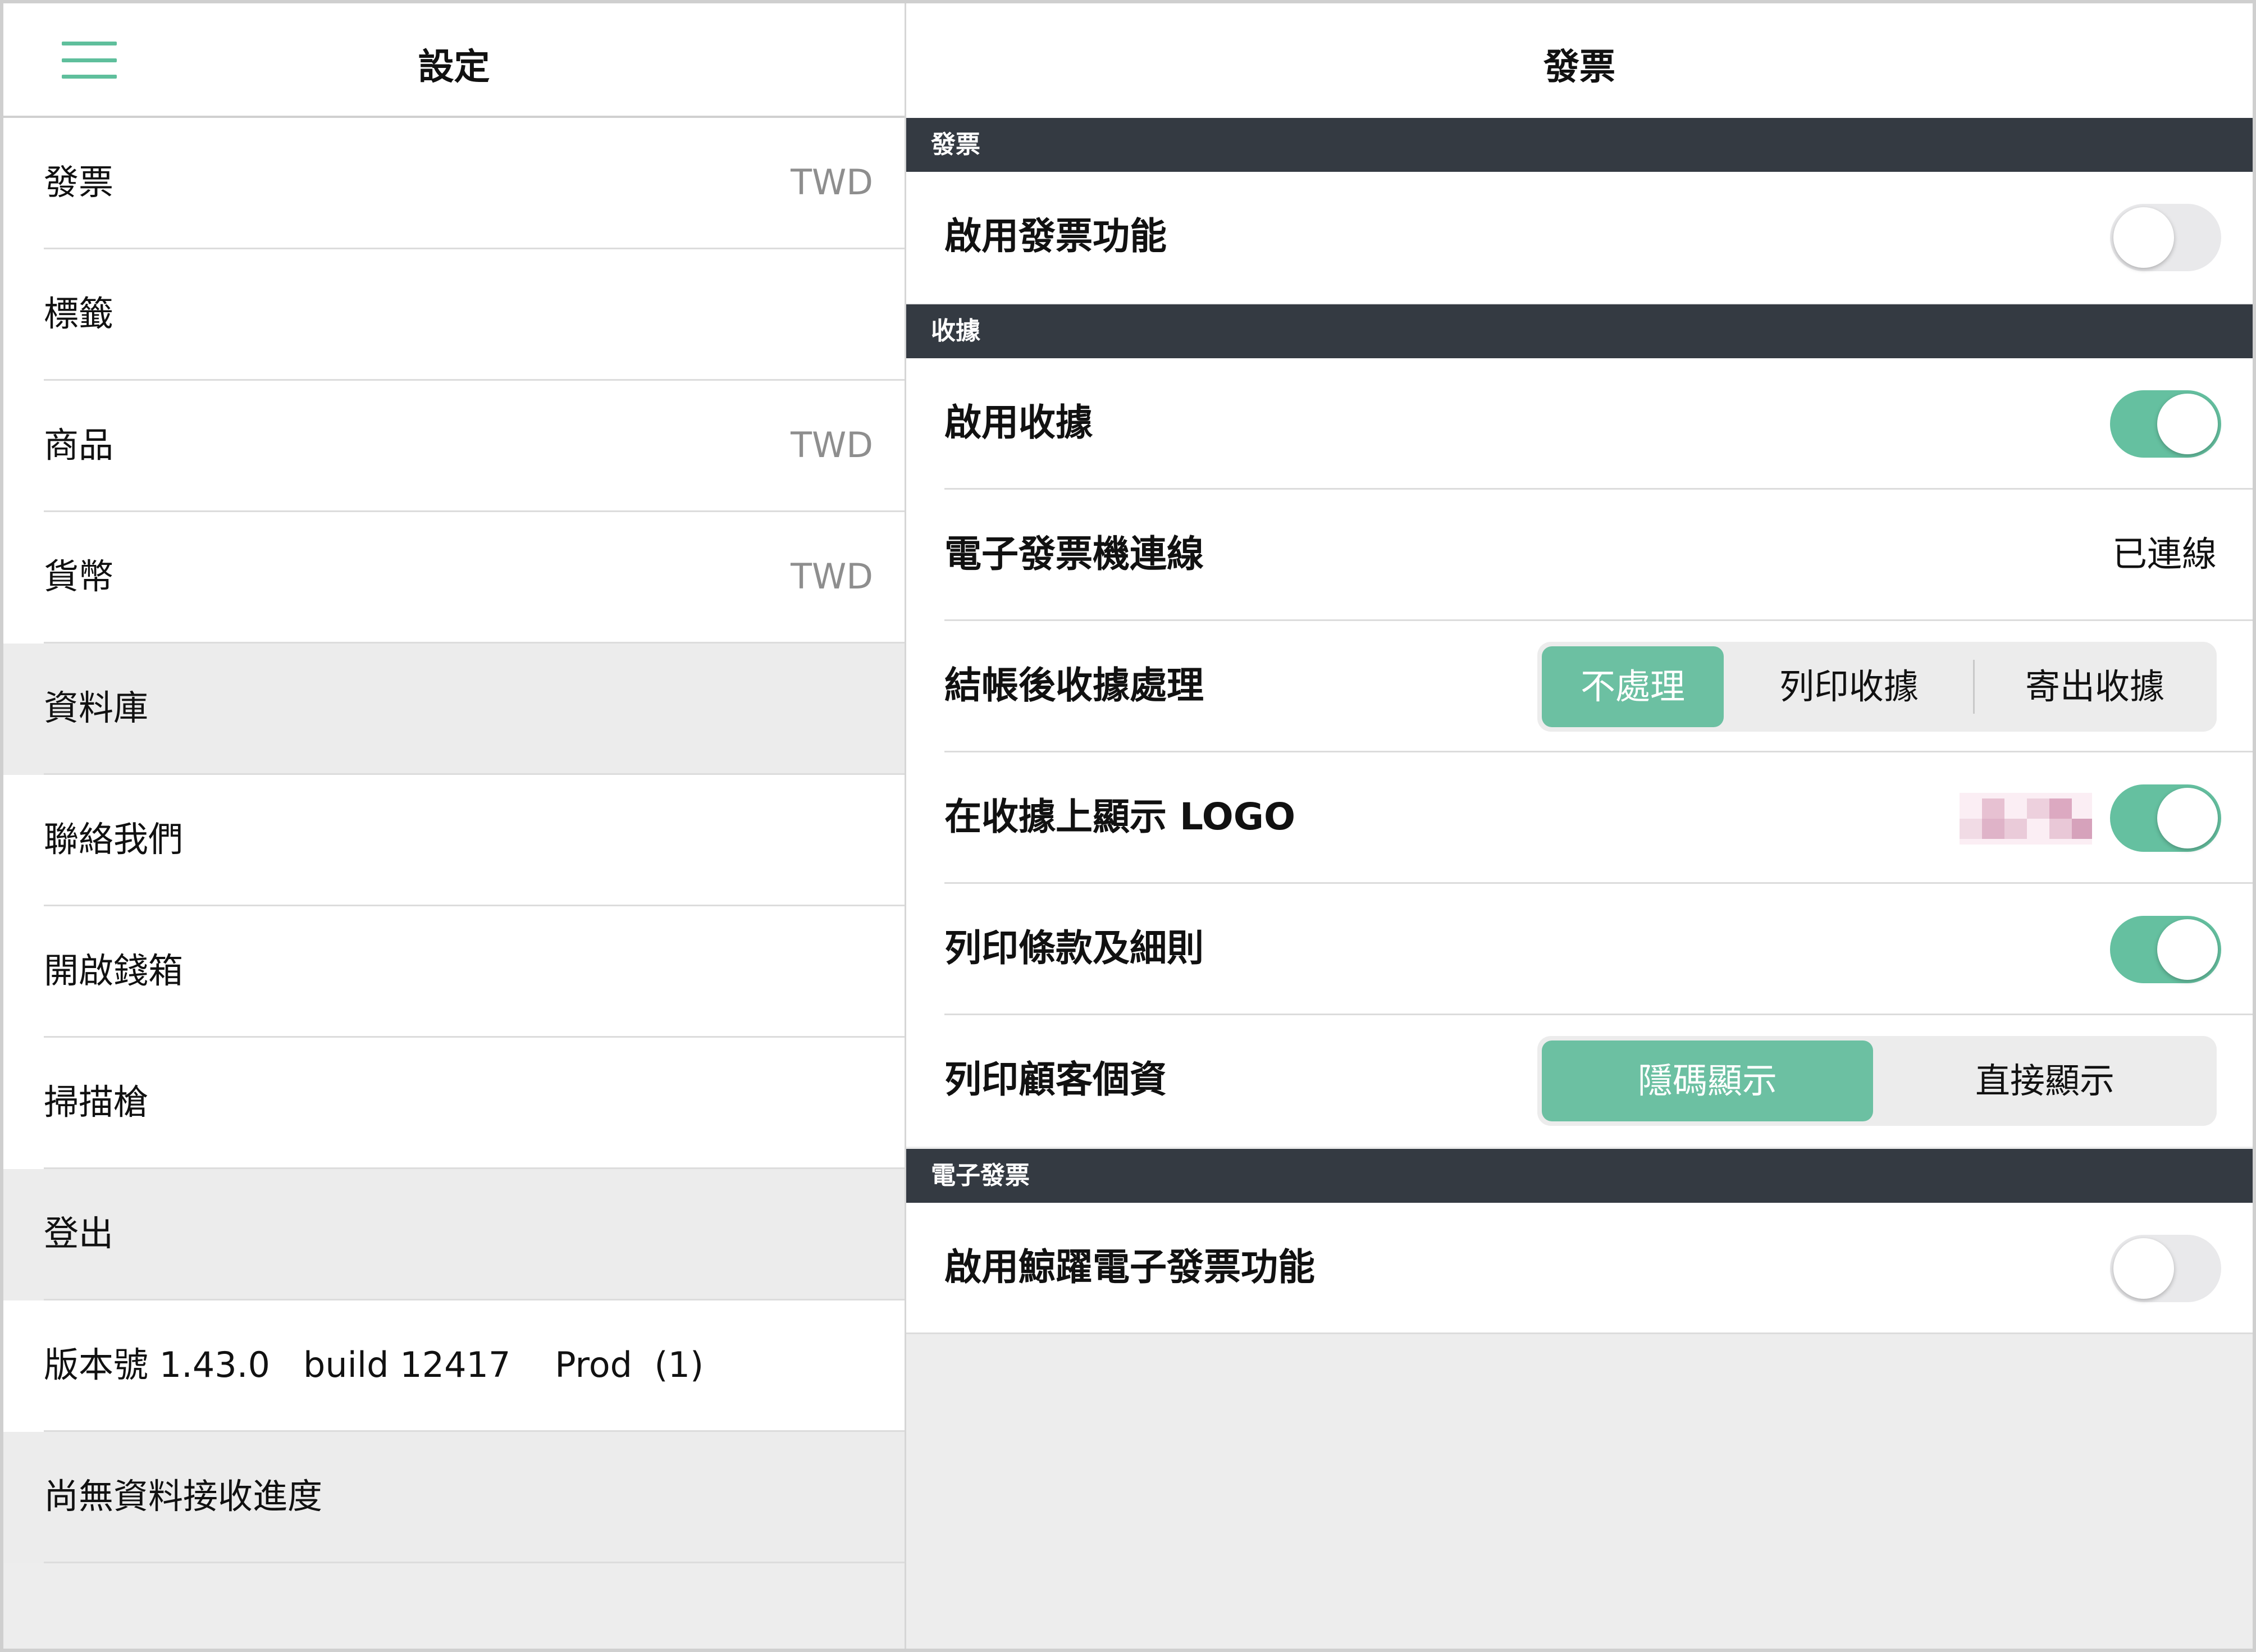  I want to click on section-header-label: 收據, so click(955, 331).